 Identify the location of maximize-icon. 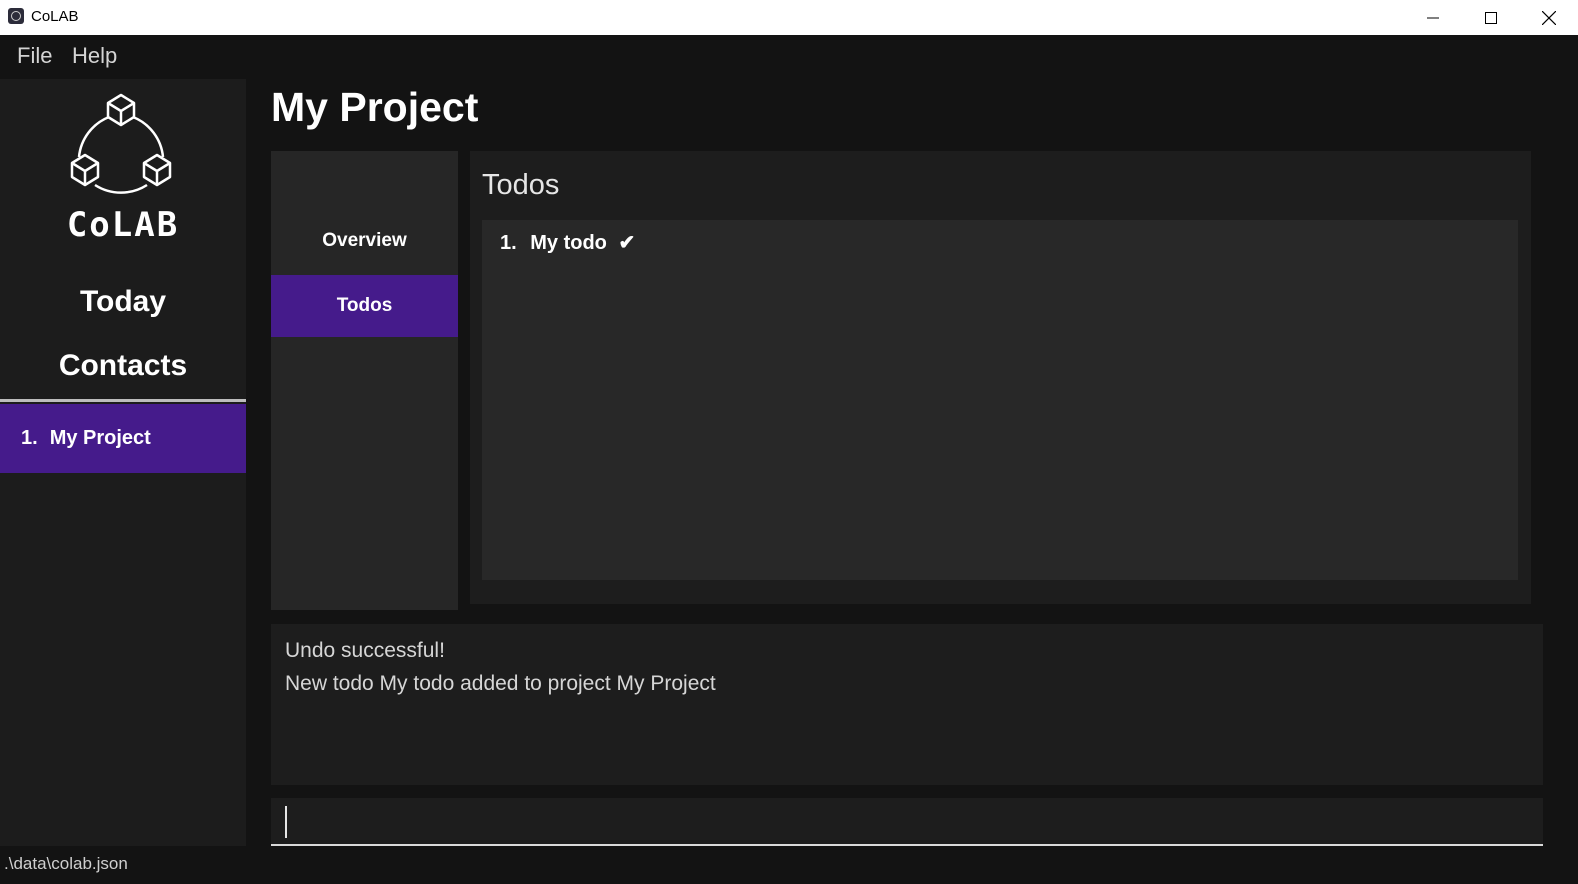
(1491, 17).